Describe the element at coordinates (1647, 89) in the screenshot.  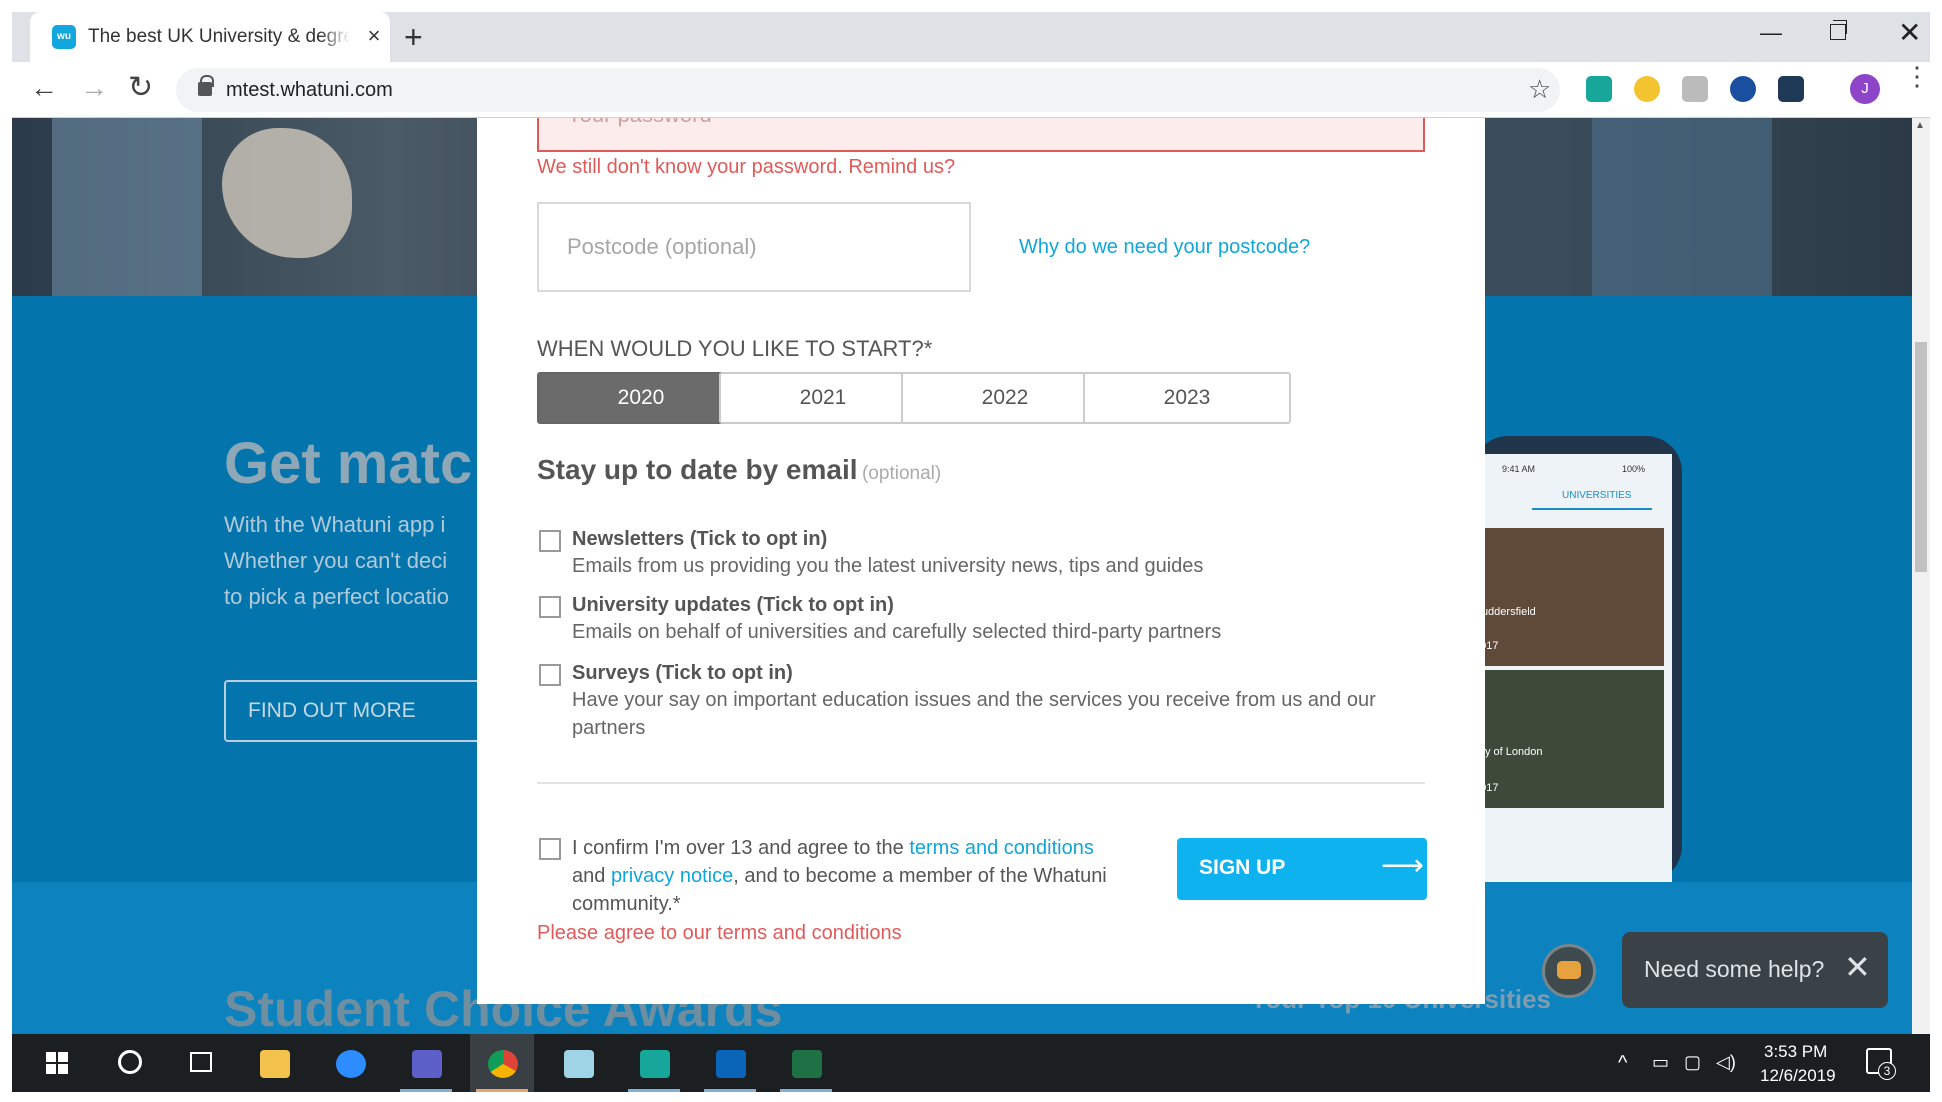
I see `sync-icon` at that location.